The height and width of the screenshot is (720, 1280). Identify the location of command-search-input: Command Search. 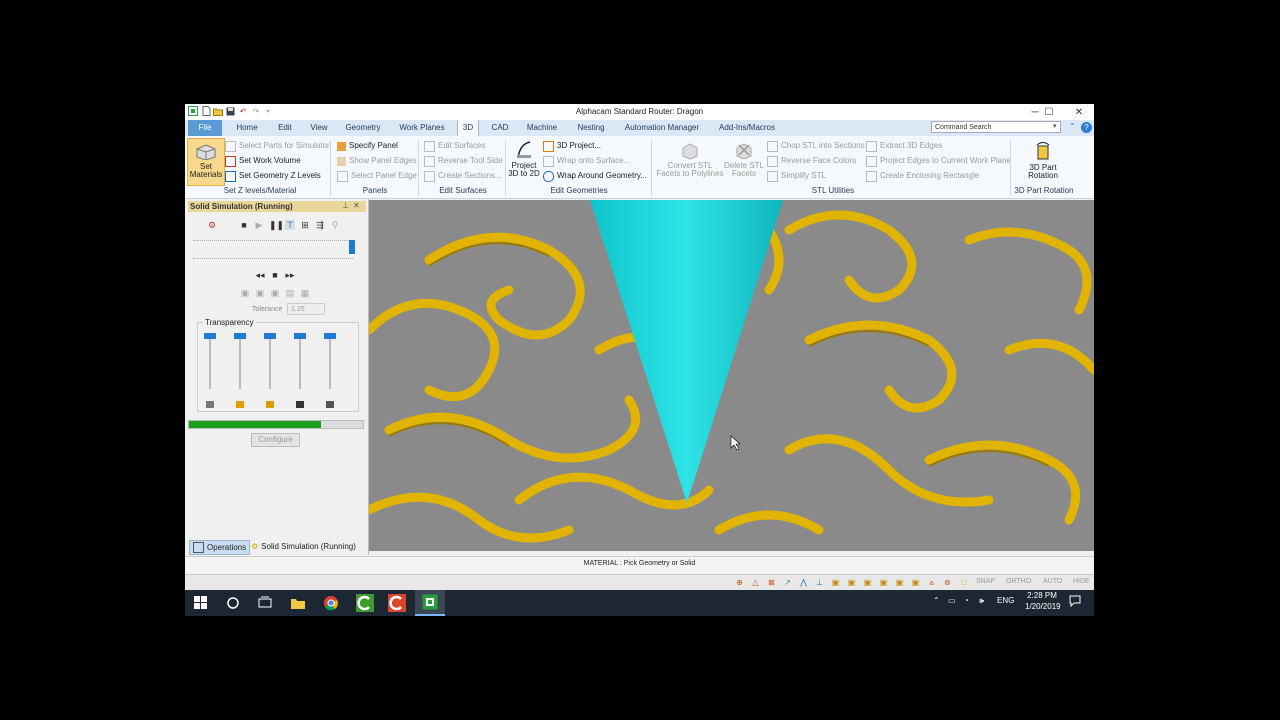
(996, 127).